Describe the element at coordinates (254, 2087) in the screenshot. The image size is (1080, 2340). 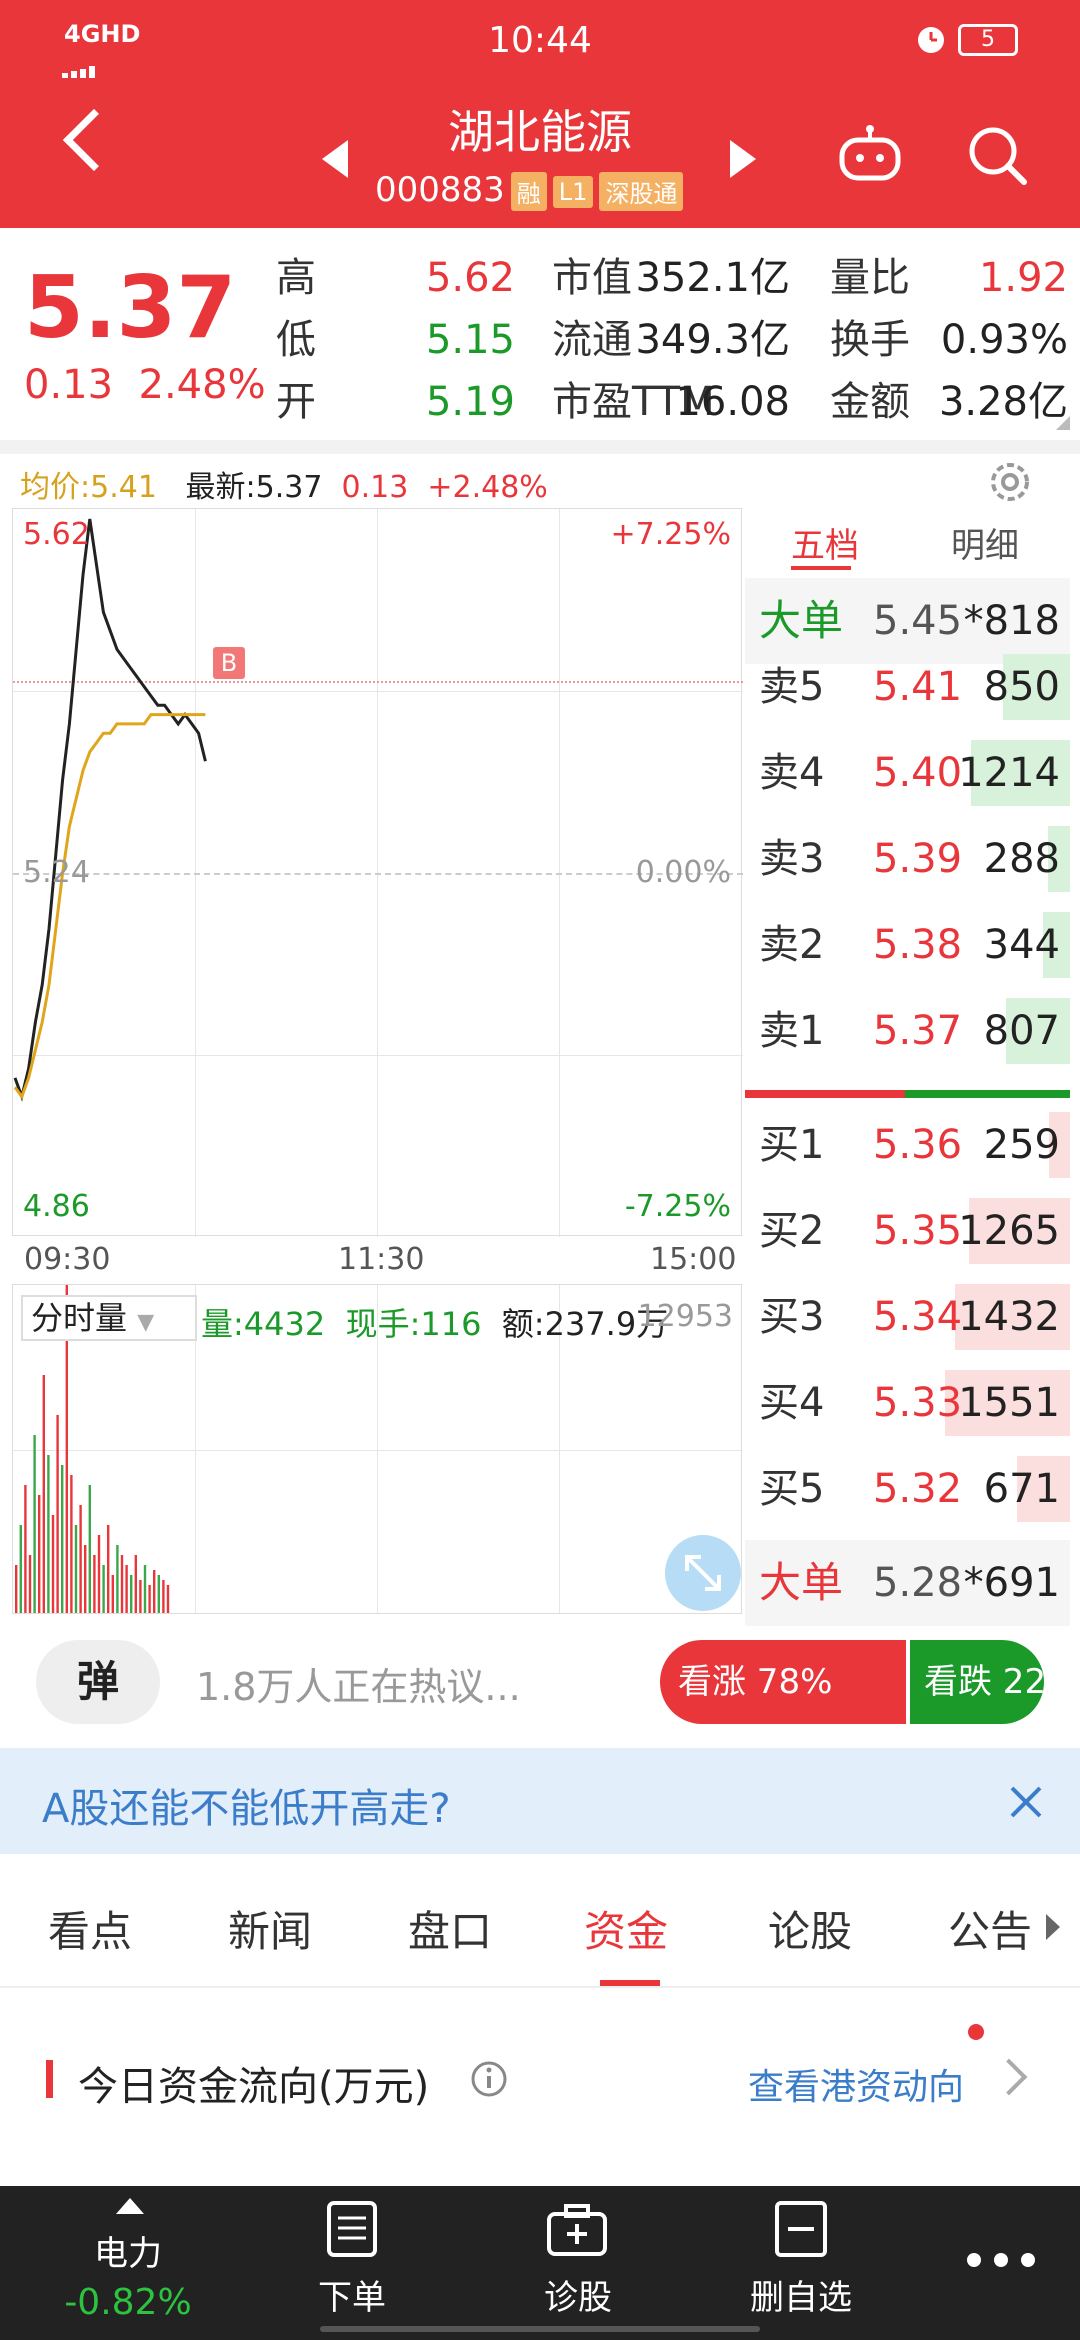
I see `fund-flow-title: 今日资金流向(万元)` at that location.